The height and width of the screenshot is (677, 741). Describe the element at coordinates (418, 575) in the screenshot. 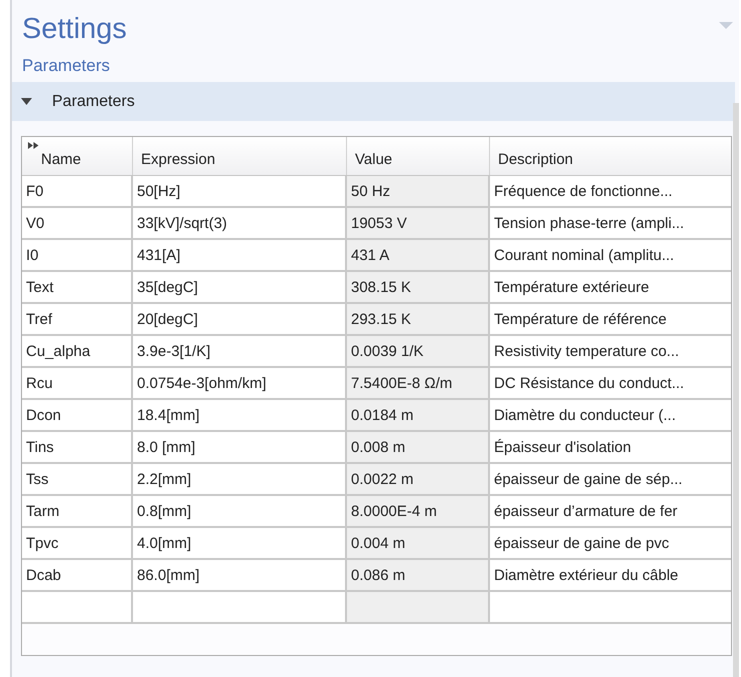

I see `table-cell: 0.086 m` at that location.